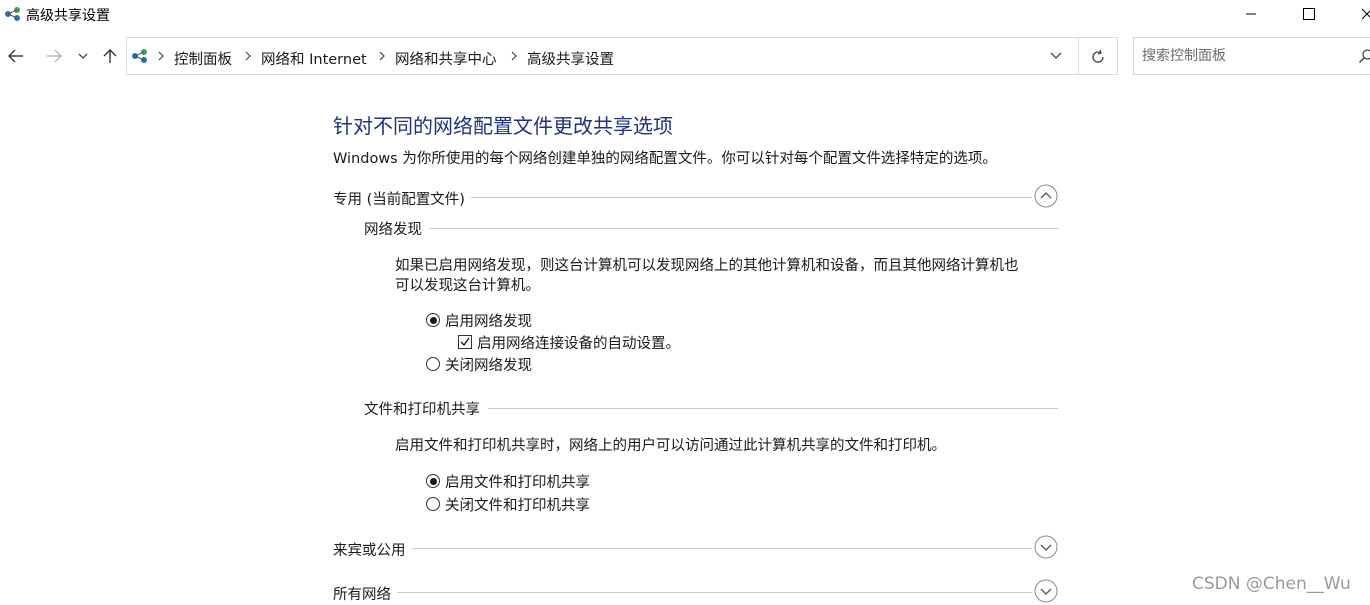  I want to click on watermark: CSDN @Chen__Wu, so click(1271, 584).